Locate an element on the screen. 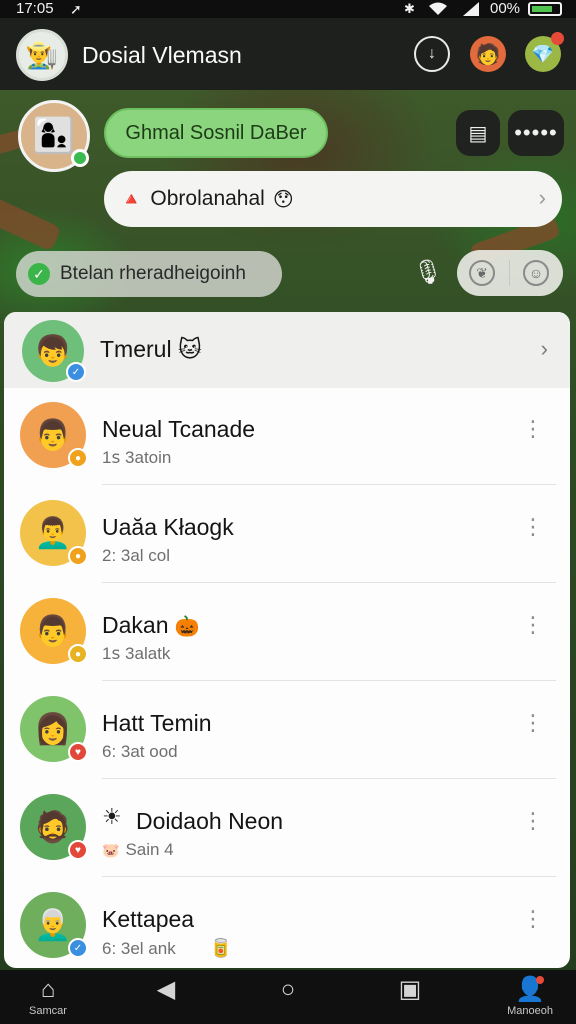  download-icon: ↓ is located at coordinates (432, 53).